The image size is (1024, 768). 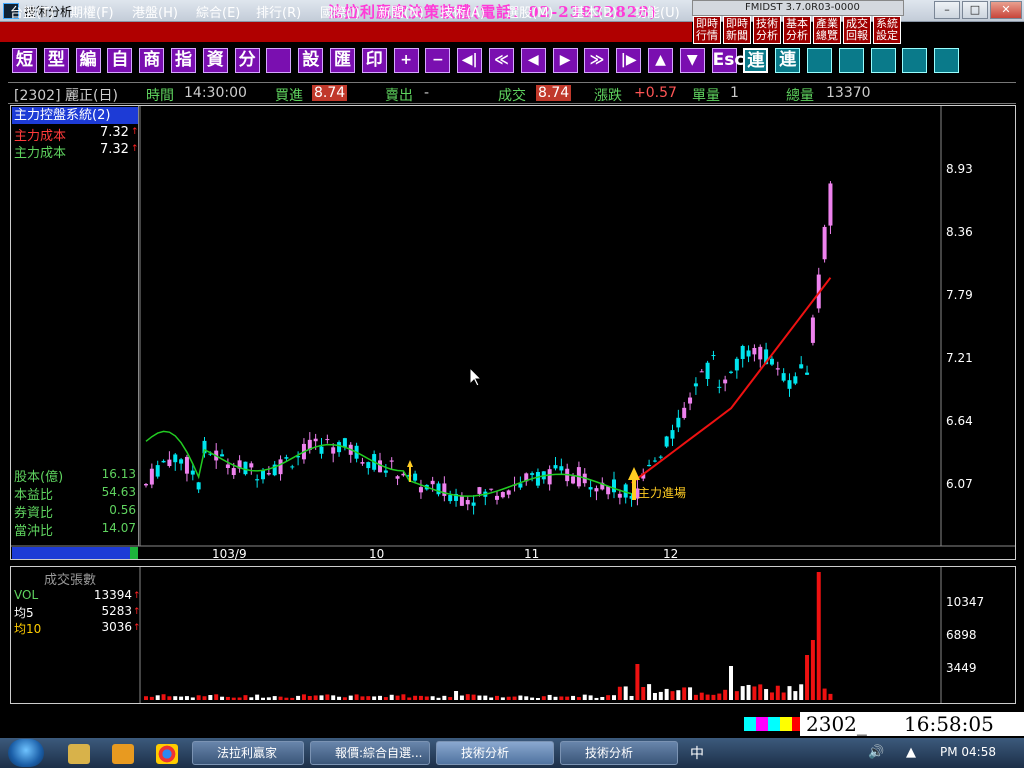 What do you see at coordinates (619, 753) in the screenshot?
I see `taskbar-button-tech-2: 技術分析` at bounding box center [619, 753].